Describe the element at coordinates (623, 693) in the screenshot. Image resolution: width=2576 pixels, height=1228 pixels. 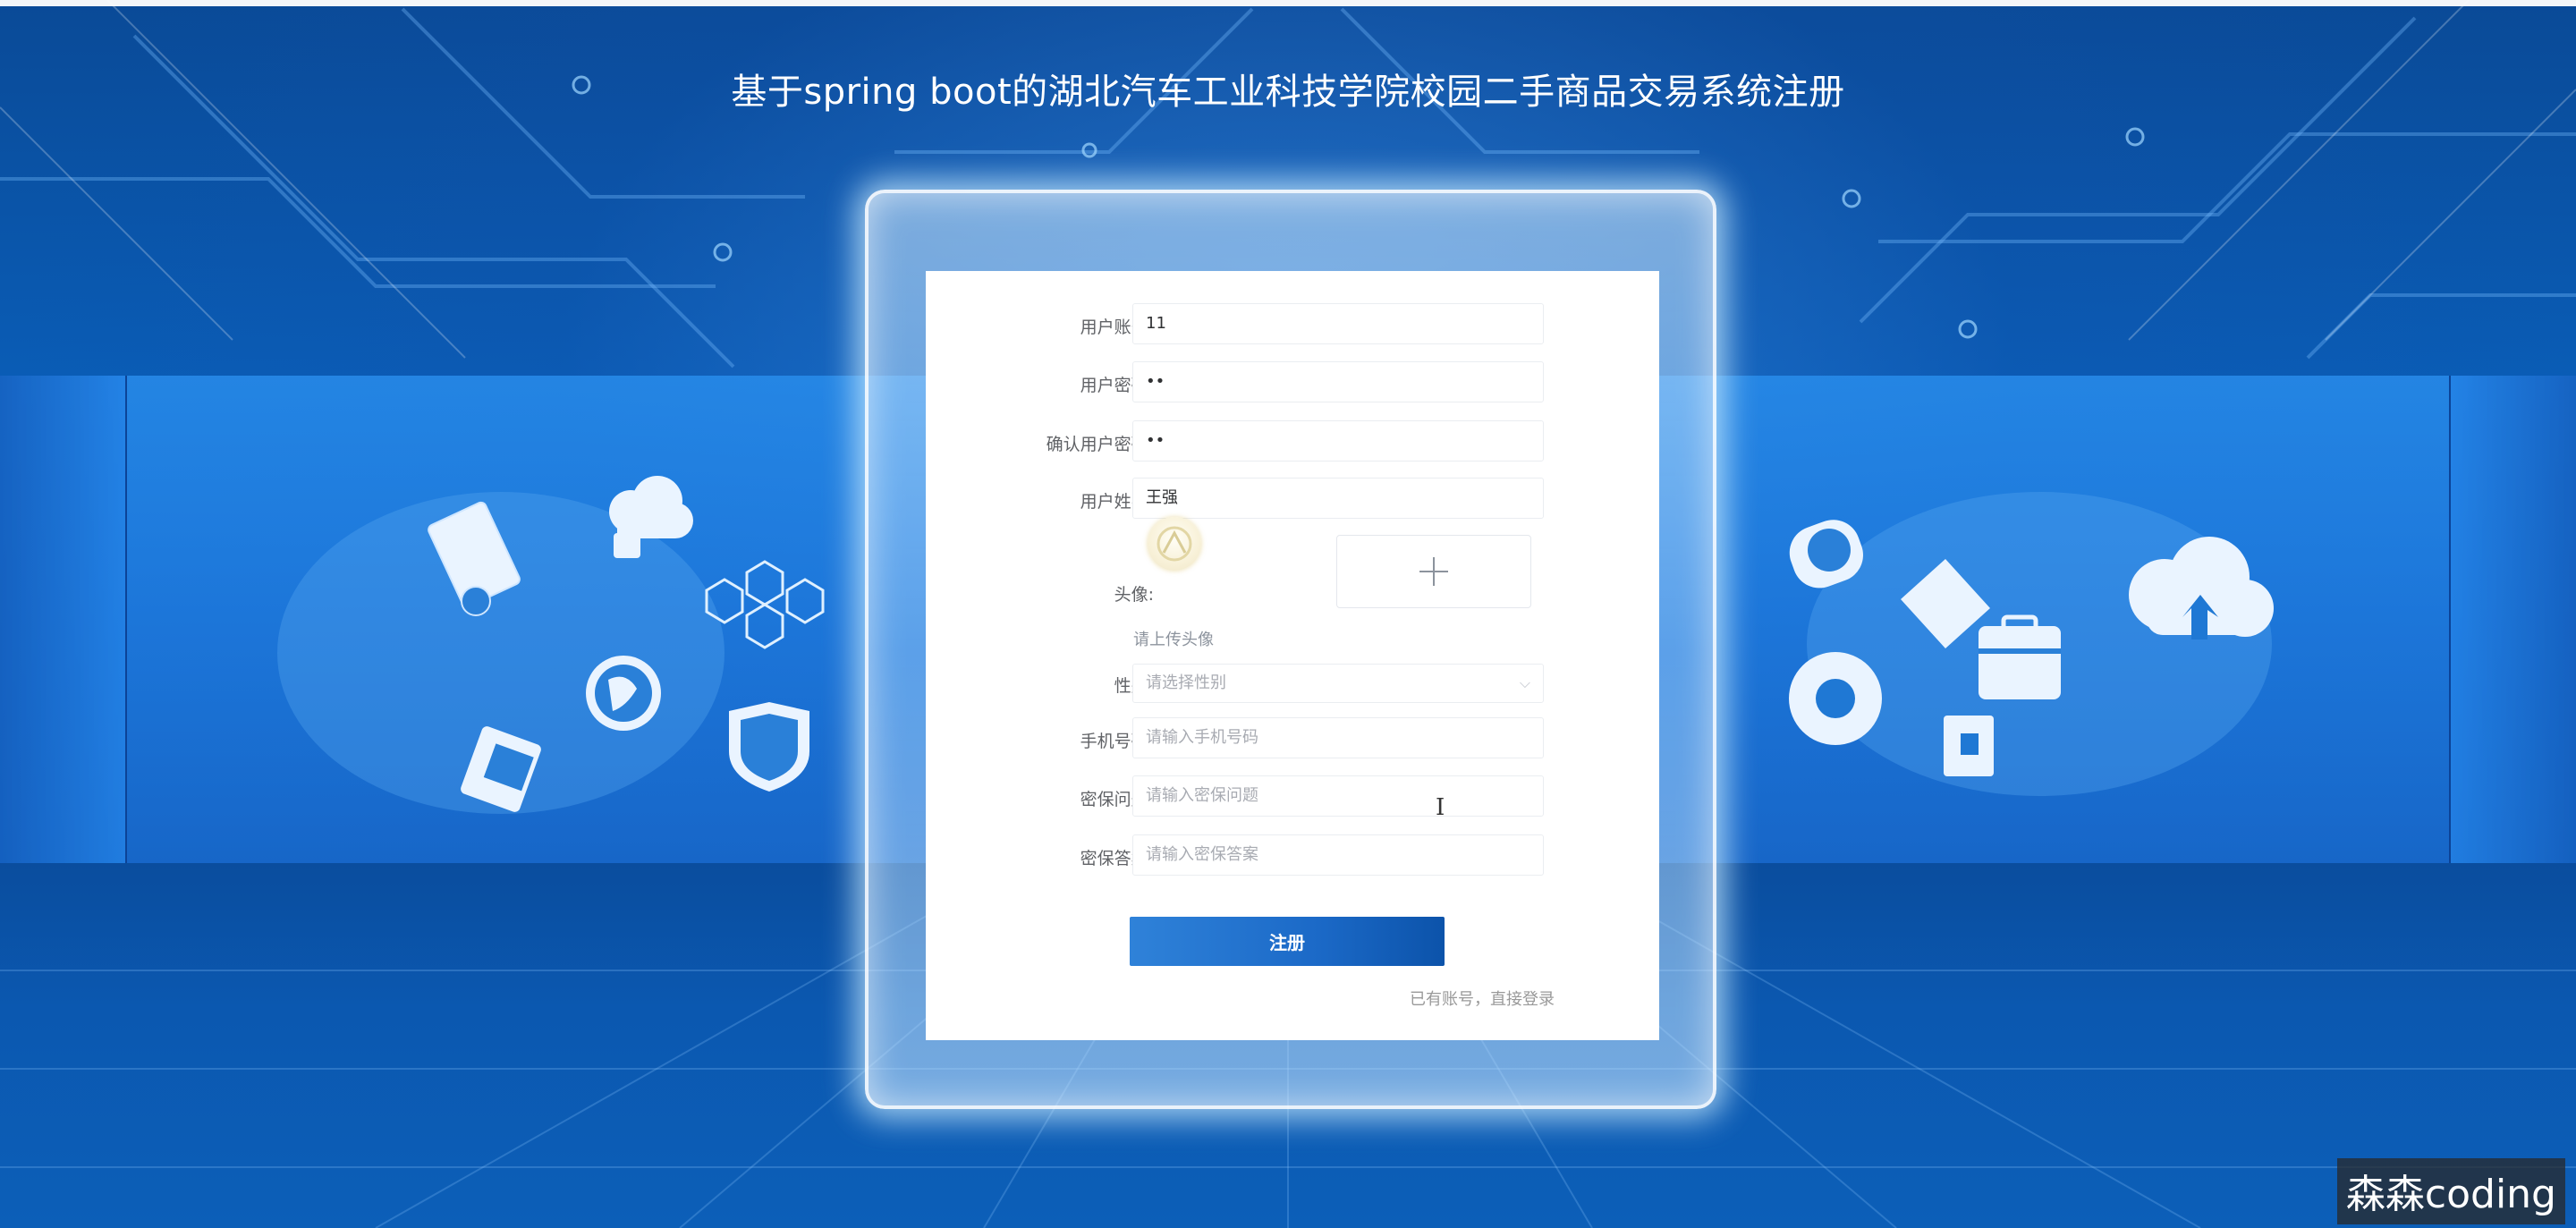
I see `globe-icon` at that location.